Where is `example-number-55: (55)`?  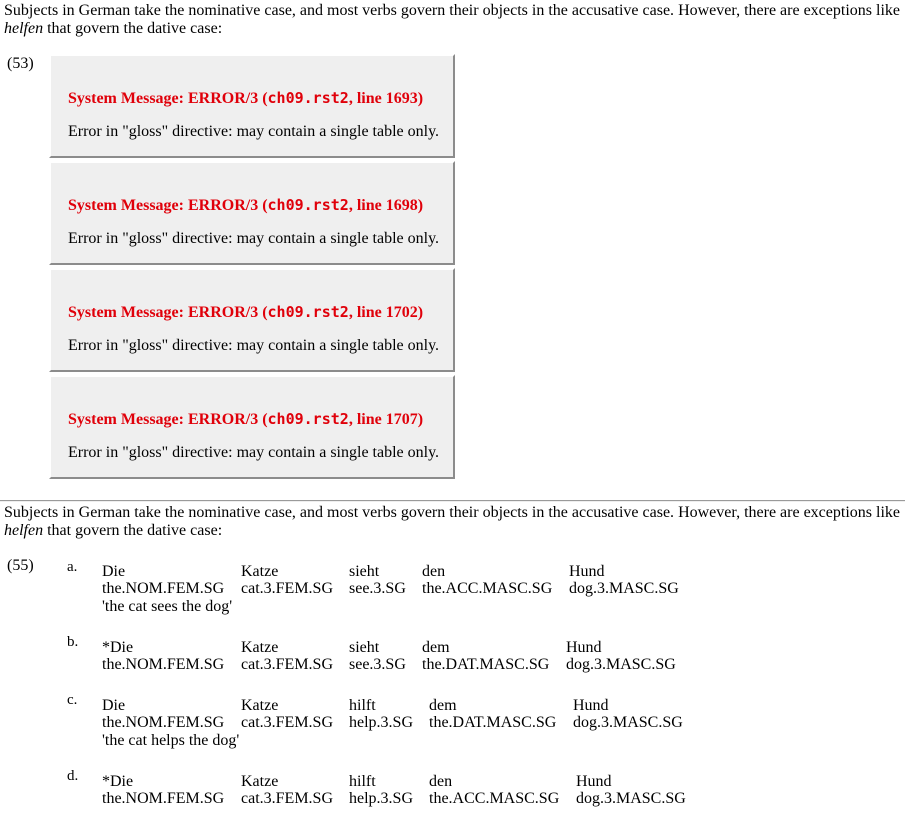 example-number-55: (55) is located at coordinates (20, 565).